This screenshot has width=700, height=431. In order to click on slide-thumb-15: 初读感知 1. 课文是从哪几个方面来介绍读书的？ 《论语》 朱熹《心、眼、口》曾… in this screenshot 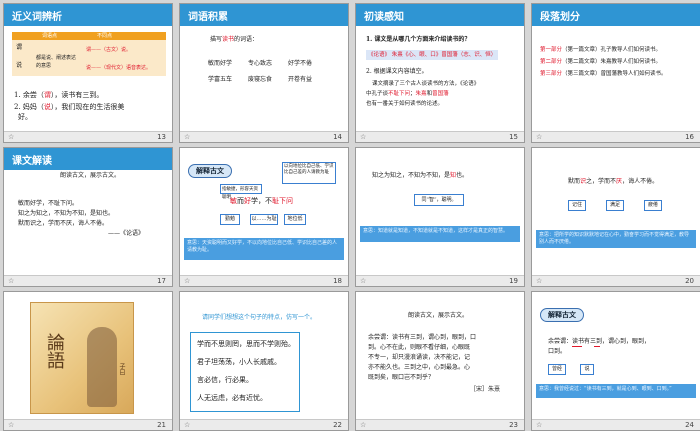, I will do `click(440, 73)`.